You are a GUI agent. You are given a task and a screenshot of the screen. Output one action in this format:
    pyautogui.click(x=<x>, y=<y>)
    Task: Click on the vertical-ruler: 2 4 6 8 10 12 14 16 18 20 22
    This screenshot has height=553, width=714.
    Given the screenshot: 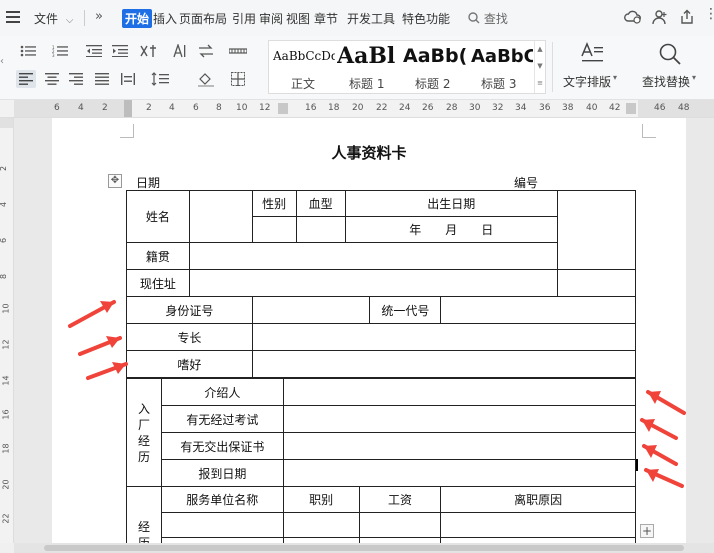 What is the action you would take?
    pyautogui.click(x=7, y=330)
    